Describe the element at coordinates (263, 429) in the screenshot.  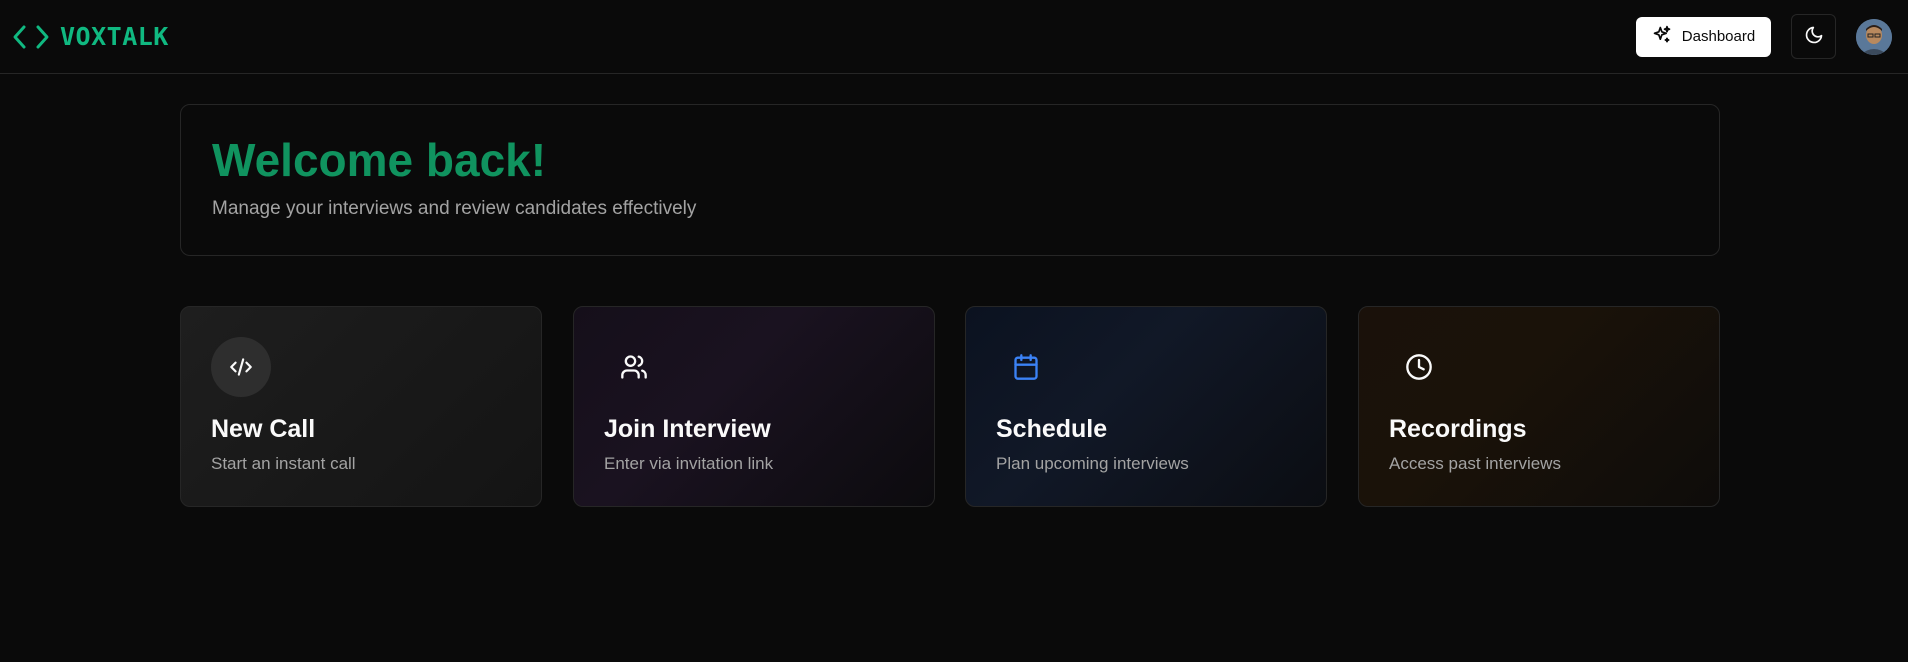
I see `card-title: New Call` at that location.